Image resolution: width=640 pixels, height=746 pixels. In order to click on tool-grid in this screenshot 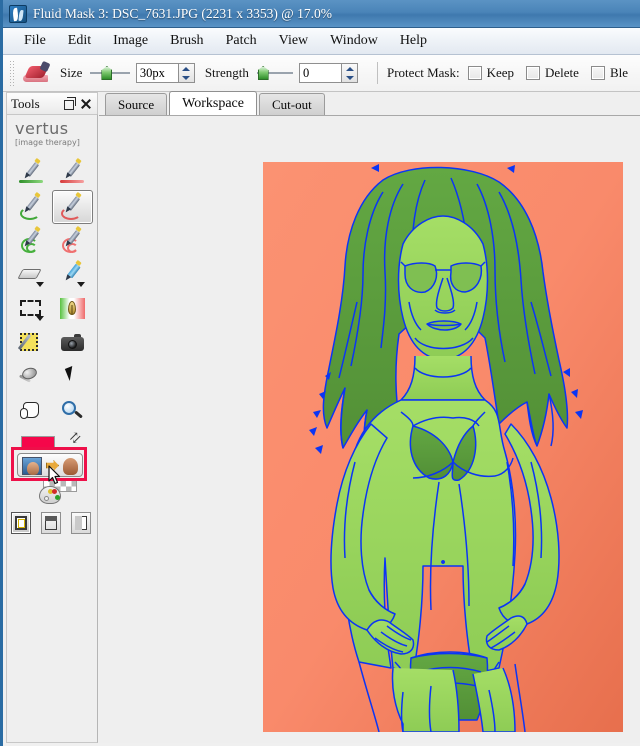, I will do `click(52, 292)`.